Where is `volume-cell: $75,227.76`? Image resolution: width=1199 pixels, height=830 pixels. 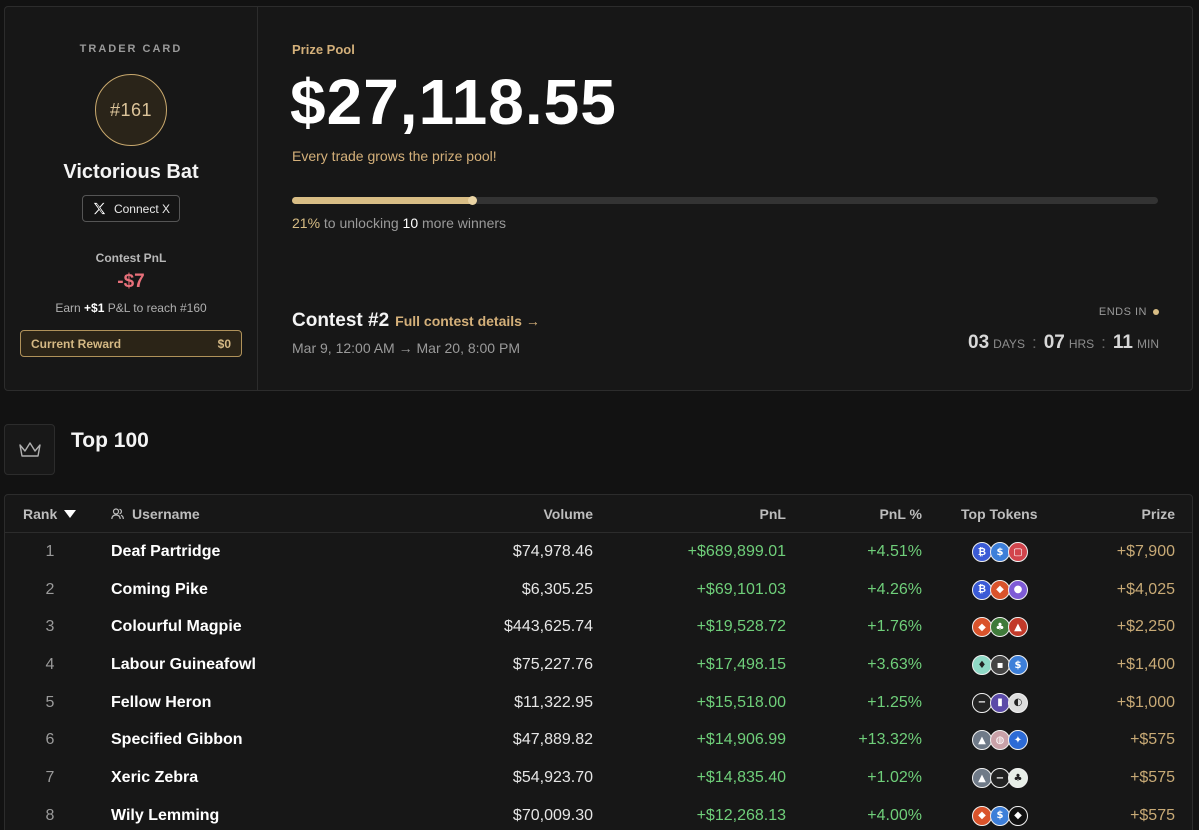 volume-cell: $75,227.76 is located at coordinates (552, 665).